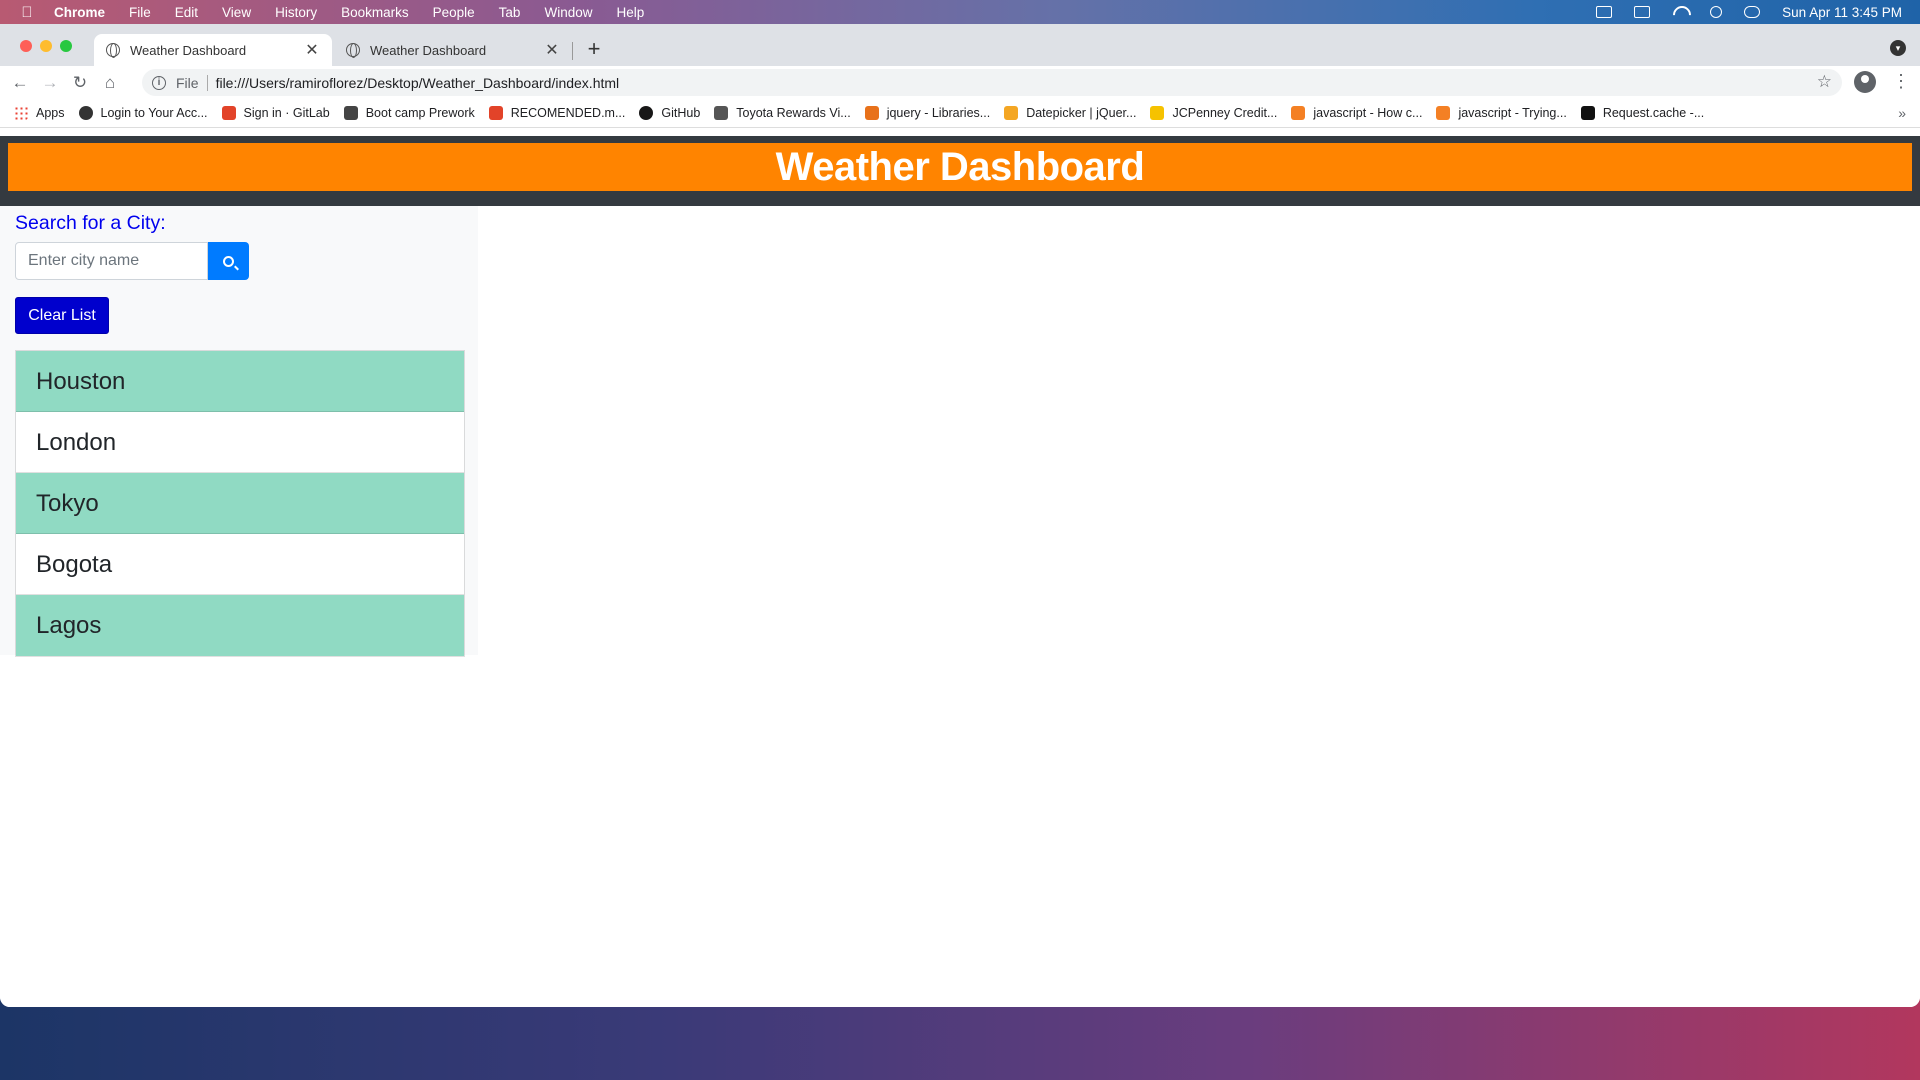 Image resolution: width=1920 pixels, height=1080 pixels. What do you see at coordinates (50, 113) in the screenshot?
I see `bookmark-label: Apps` at bounding box center [50, 113].